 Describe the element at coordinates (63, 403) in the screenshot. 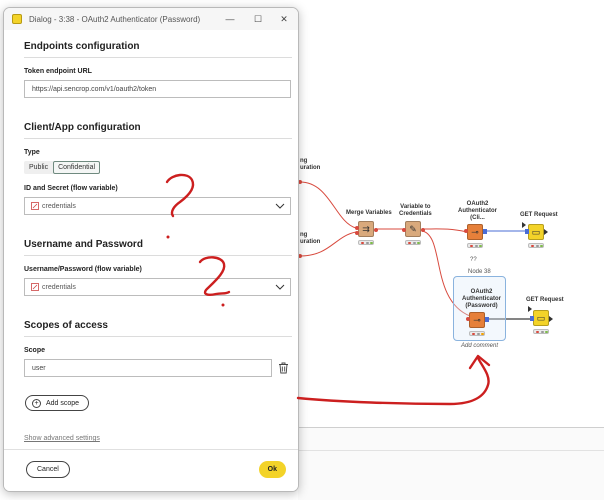

I see `add-scope-label: Add scope` at that location.